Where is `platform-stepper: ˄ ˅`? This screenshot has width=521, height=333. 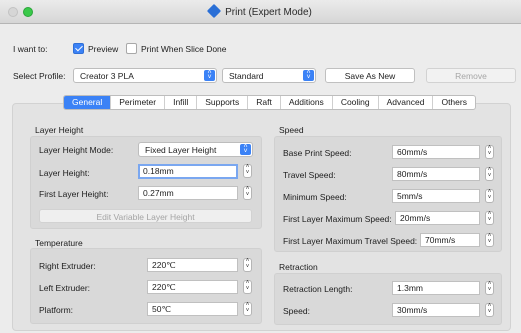 platform-stepper: ˄ ˅ is located at coordinates (247, 309).